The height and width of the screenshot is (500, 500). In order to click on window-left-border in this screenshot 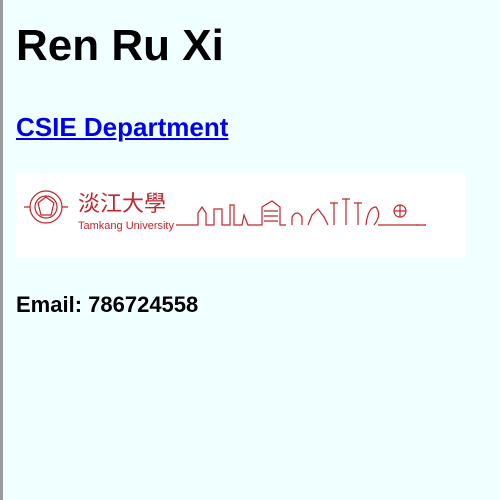, I will do `click(1, 250)`.